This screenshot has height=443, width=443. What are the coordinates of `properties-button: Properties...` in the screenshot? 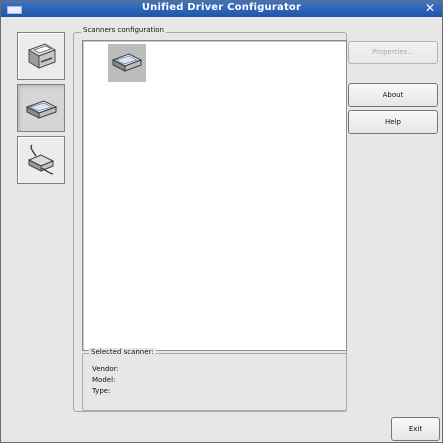 It's located at (393, 52).